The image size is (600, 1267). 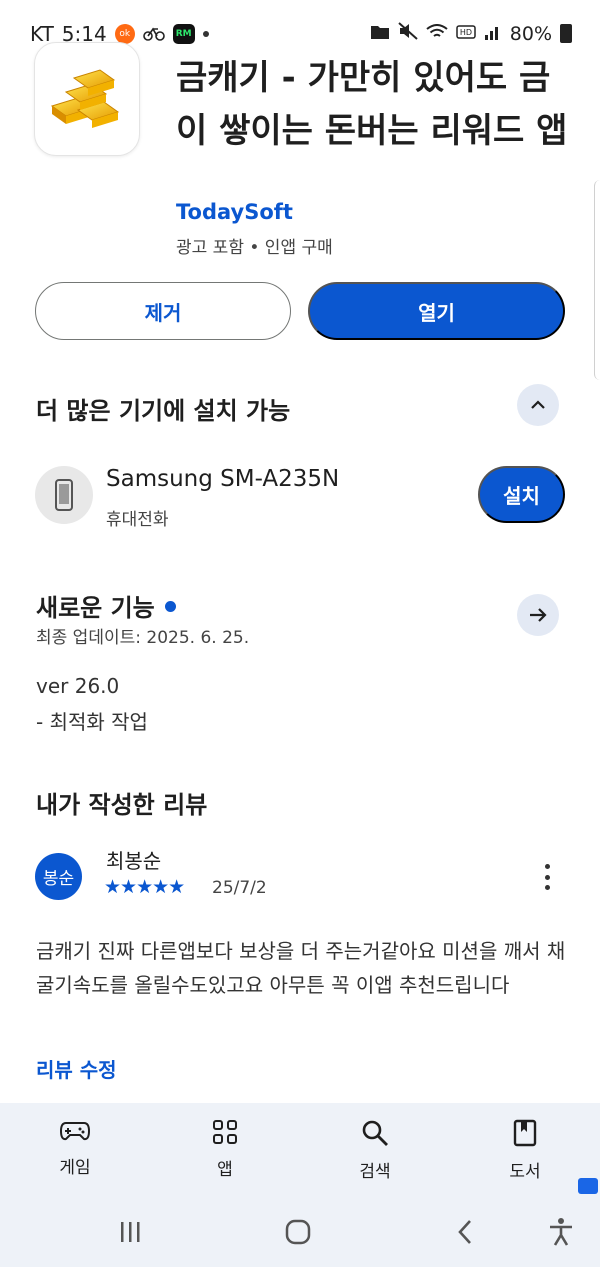 I want to click on developer-link: TodaySoft, so click(x=234, y=212).